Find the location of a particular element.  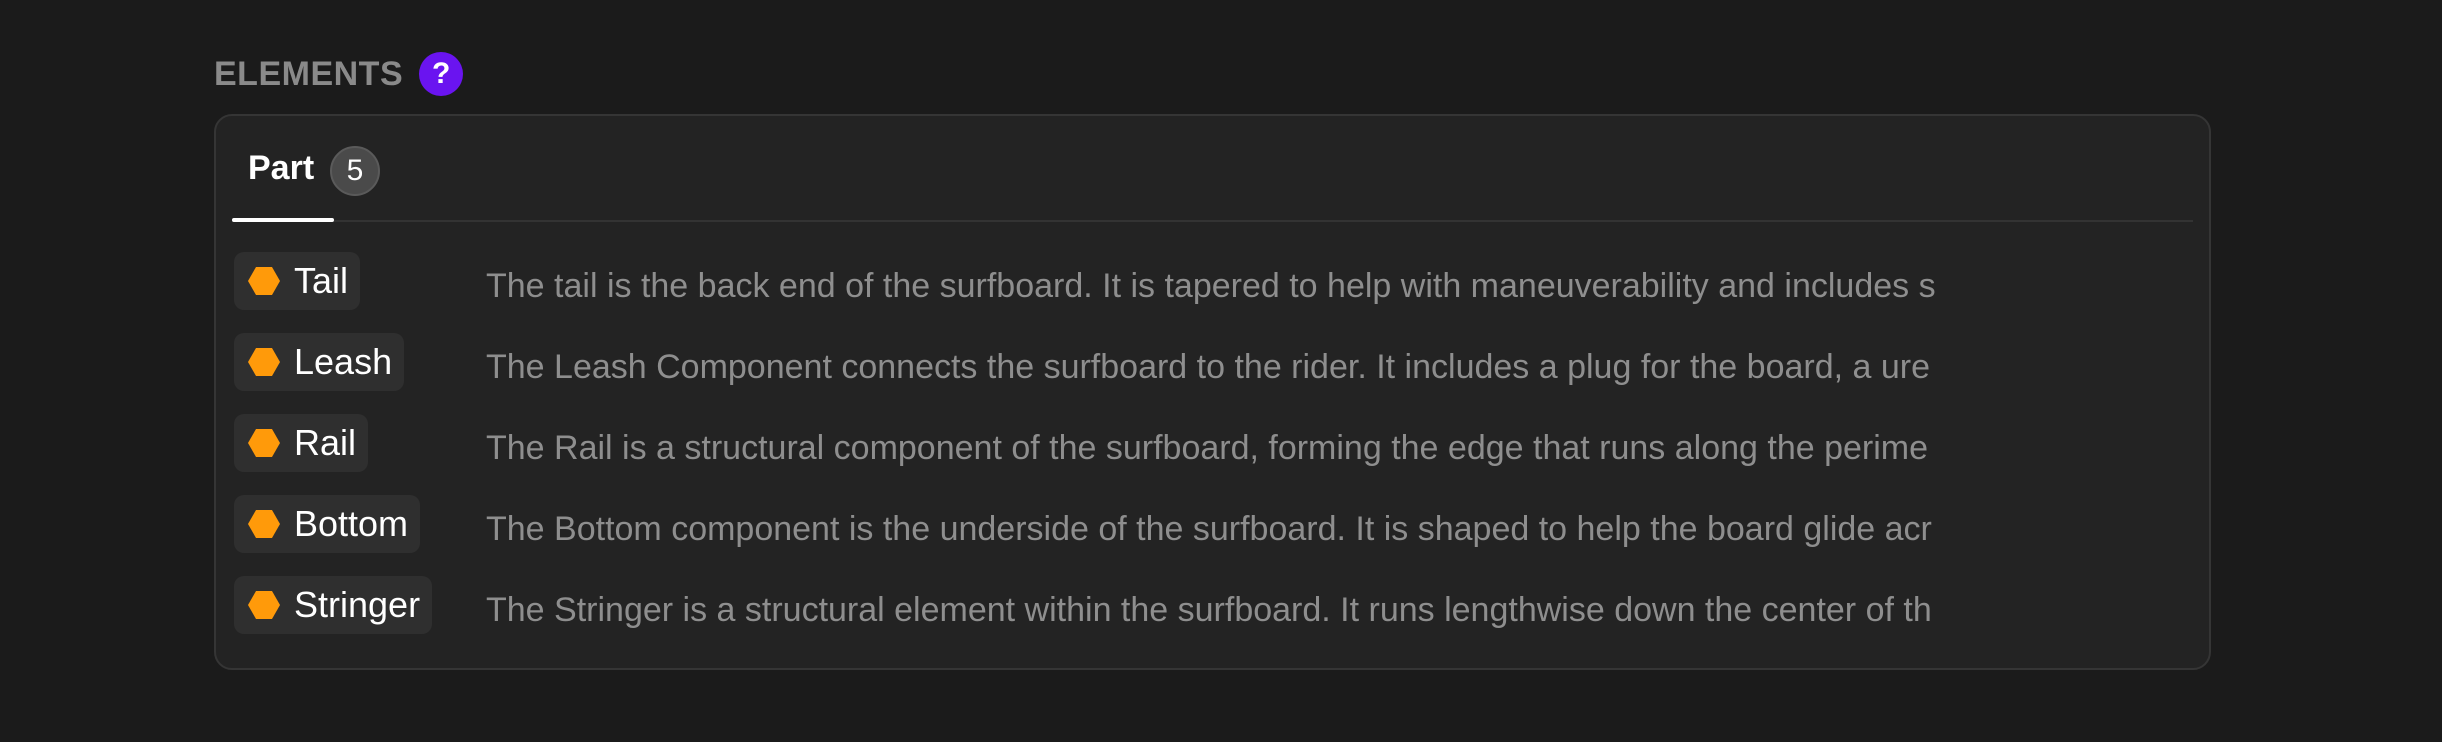

section-title: ELEMENTS is located at coordinates (309, 73).